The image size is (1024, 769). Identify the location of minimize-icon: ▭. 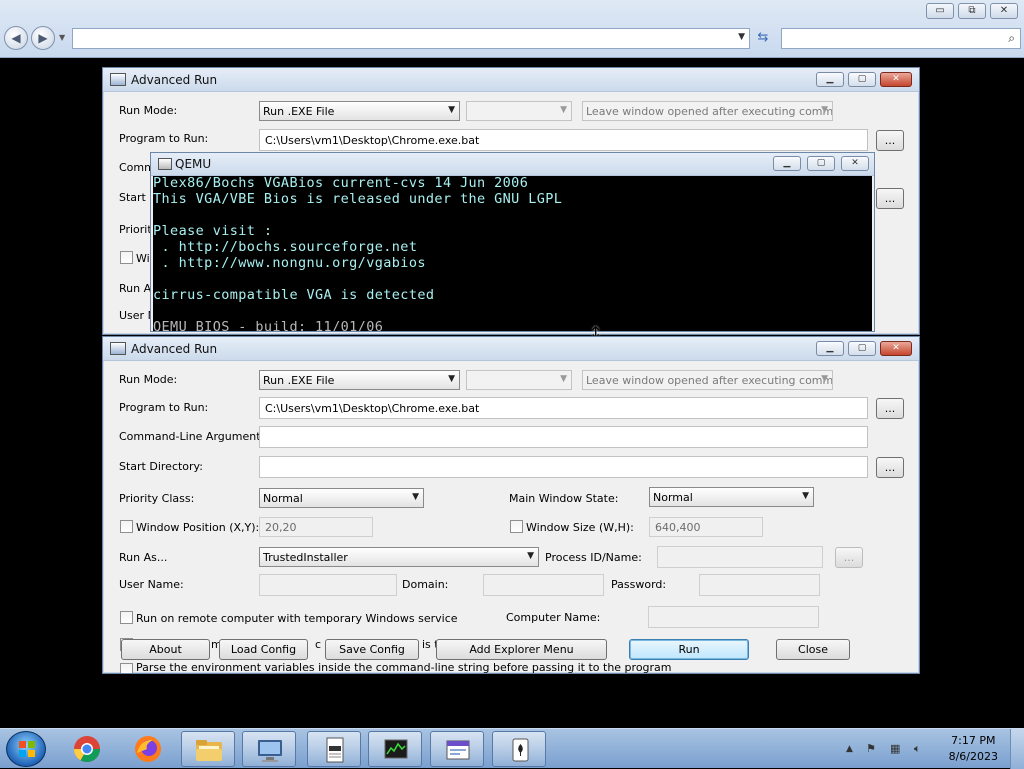
(940, 11).